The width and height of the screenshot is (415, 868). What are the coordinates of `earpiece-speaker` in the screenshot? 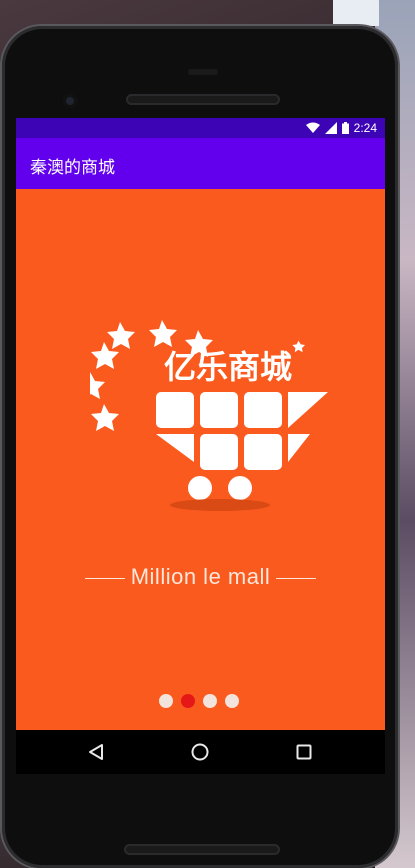 It's located at (203, 99).